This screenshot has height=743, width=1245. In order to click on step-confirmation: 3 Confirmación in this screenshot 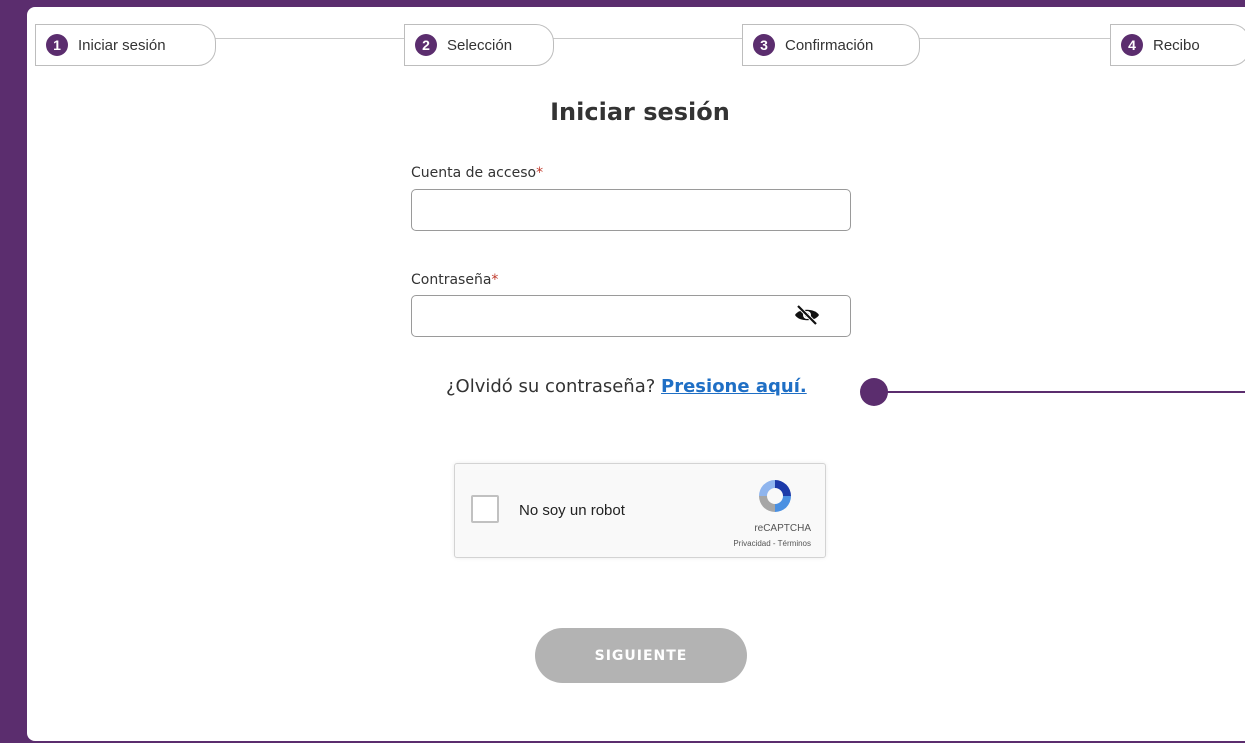, I will do `click(831, 45)`.